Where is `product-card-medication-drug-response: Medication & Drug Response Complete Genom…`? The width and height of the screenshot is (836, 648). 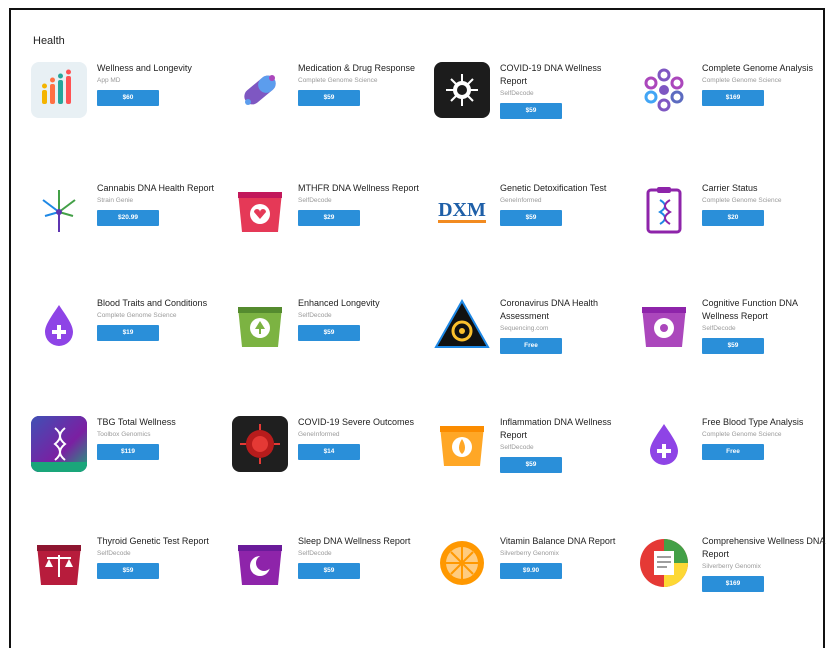
product-card-medication-drug-response: Medication & Drug Response Complete Genom… is located at coordinates (332, 117).